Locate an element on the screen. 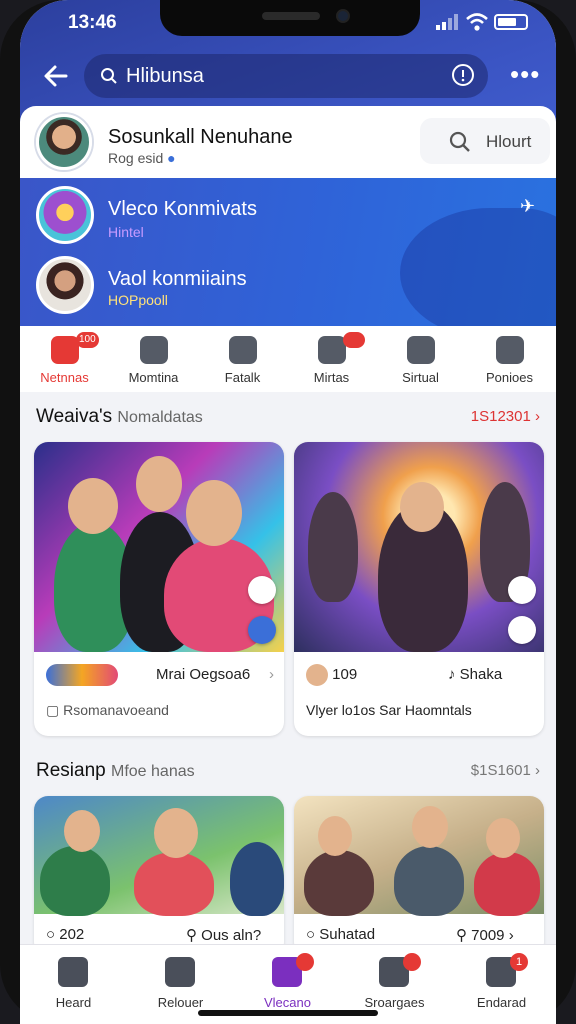 The height and width of the screenshot is (1024, 576). live-icon is located at coordinates (65, 350).